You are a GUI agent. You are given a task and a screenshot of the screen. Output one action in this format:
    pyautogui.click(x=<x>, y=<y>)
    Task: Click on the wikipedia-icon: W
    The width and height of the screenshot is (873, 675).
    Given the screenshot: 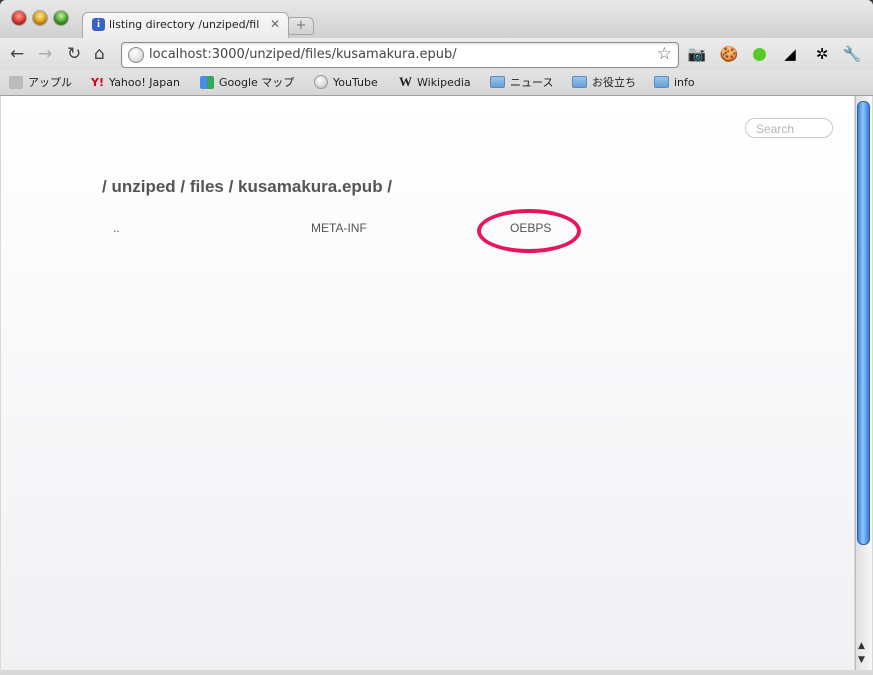 What is the action you would take?
    pyautogui.click(x=405, y=81)
    